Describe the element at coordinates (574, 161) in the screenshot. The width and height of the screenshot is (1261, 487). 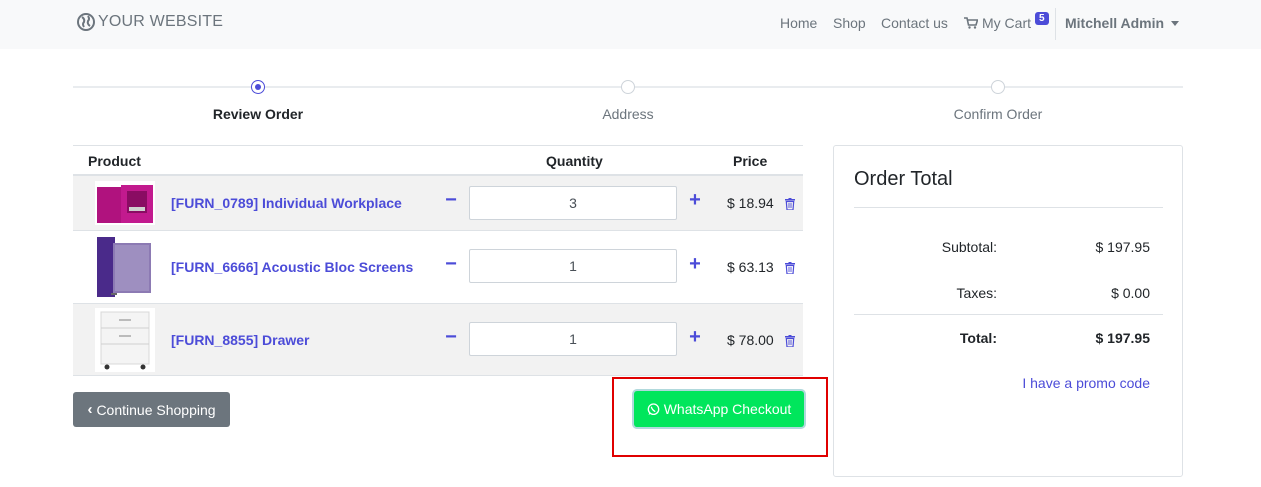
I see `column-header-quantity: Quantity` at that location.